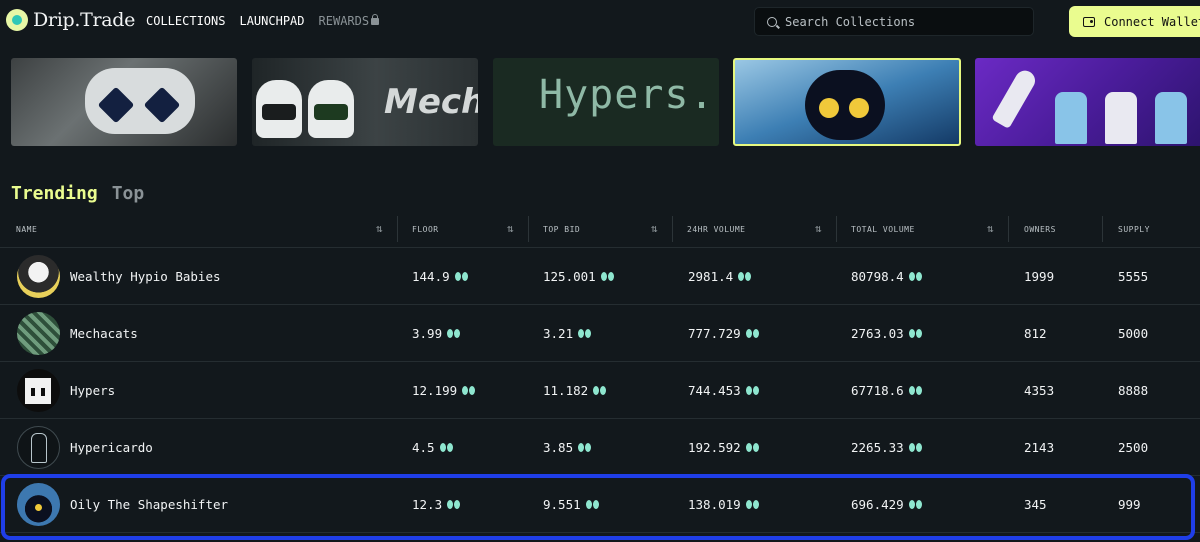  Describe the element at coordinates (567, 333) in the screenshot. I see `top-bid-value: 3.21` at that location.